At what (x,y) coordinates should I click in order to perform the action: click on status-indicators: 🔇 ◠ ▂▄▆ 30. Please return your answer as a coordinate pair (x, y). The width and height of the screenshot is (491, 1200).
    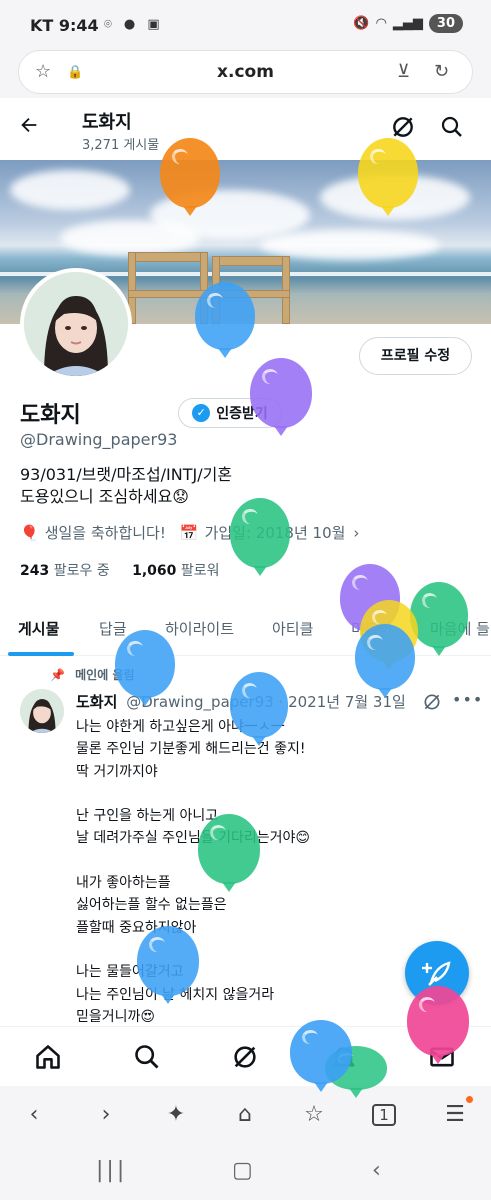
    Looking at the image, I should click on (408, 23).